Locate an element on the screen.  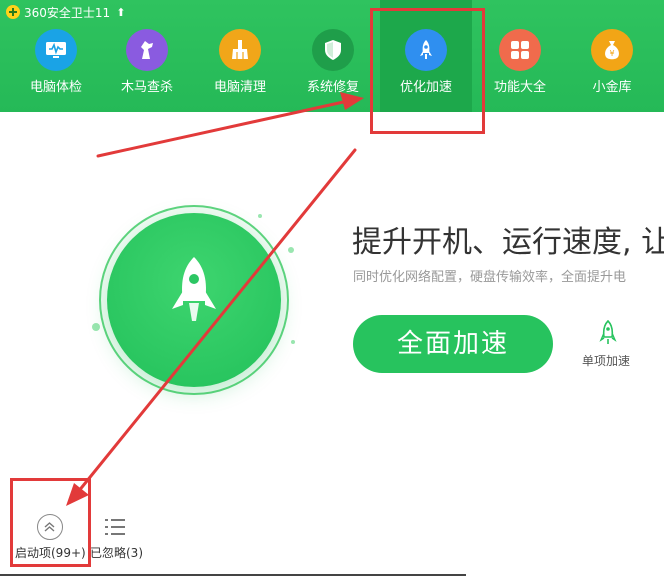
rocket-icon is located at coordinates (194, 289).